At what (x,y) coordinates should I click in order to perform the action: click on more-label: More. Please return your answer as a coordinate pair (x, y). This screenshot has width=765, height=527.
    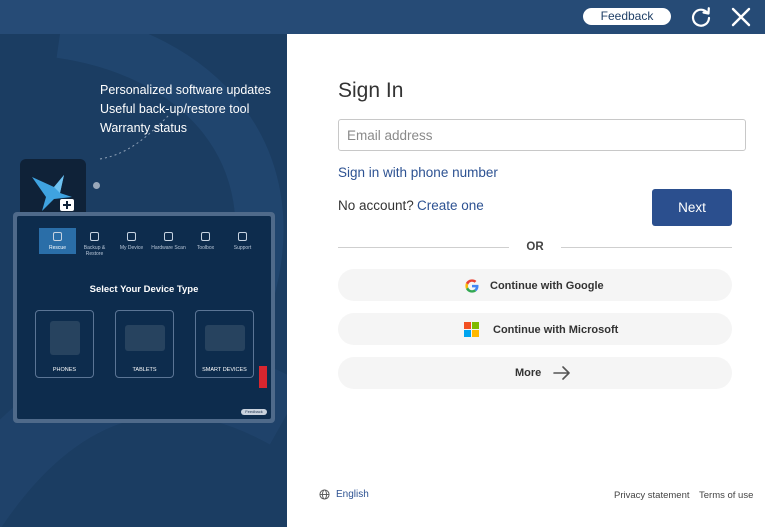
    Looking at the image, I should click on (528, 373).